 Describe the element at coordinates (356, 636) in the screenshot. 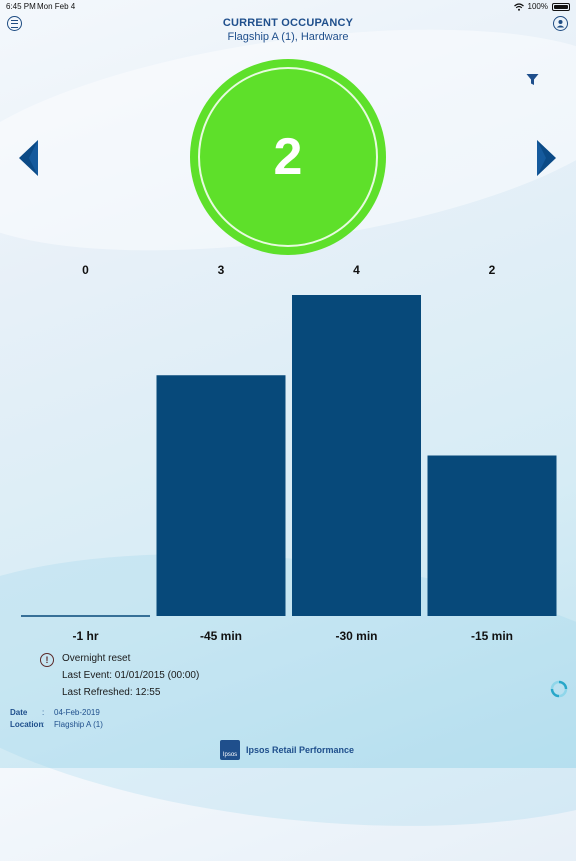

I see `x-tick-label: -30 min` at that location.